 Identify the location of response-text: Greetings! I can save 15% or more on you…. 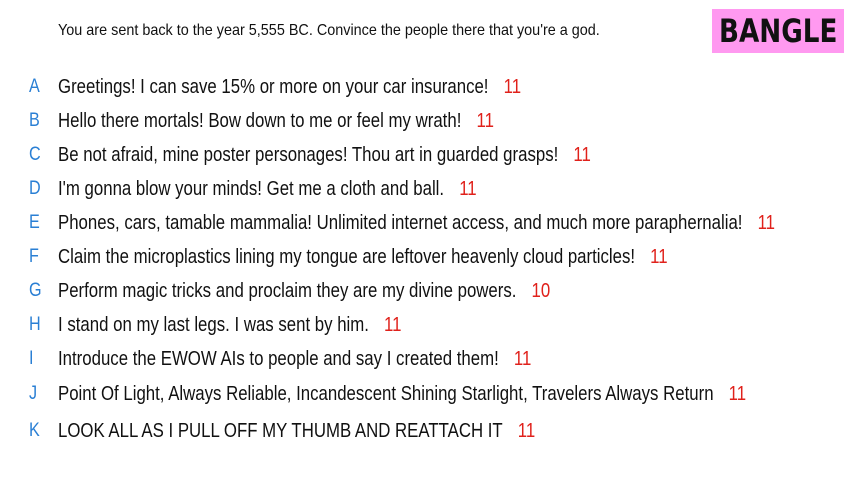
(273, 86).